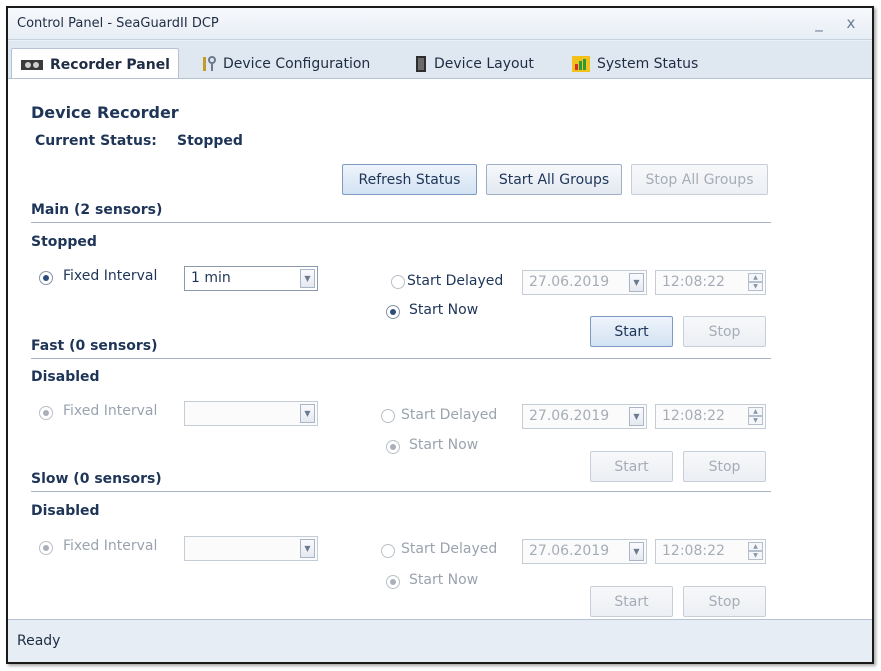 This screenshot has height=671, width=881. Describe the element at coordinates (105, 112) in the screenshot. I see `page-title: Device Recorder` at that location.